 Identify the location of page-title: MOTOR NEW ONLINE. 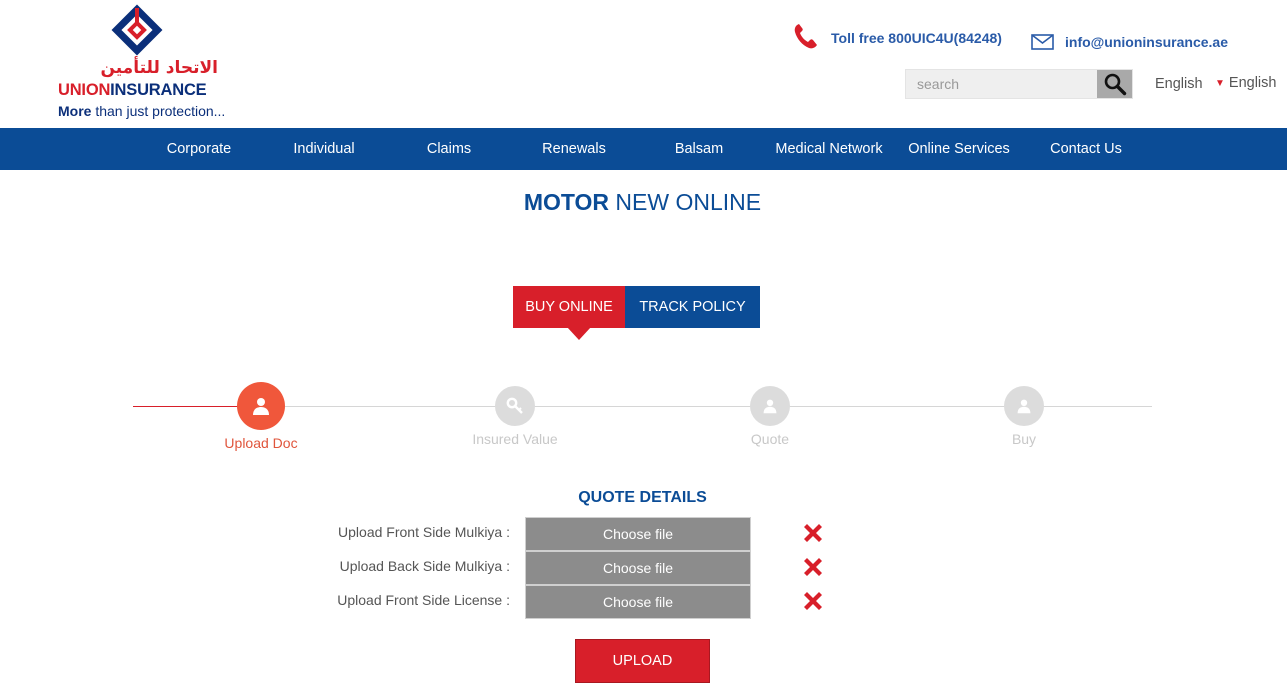
(642, 202).